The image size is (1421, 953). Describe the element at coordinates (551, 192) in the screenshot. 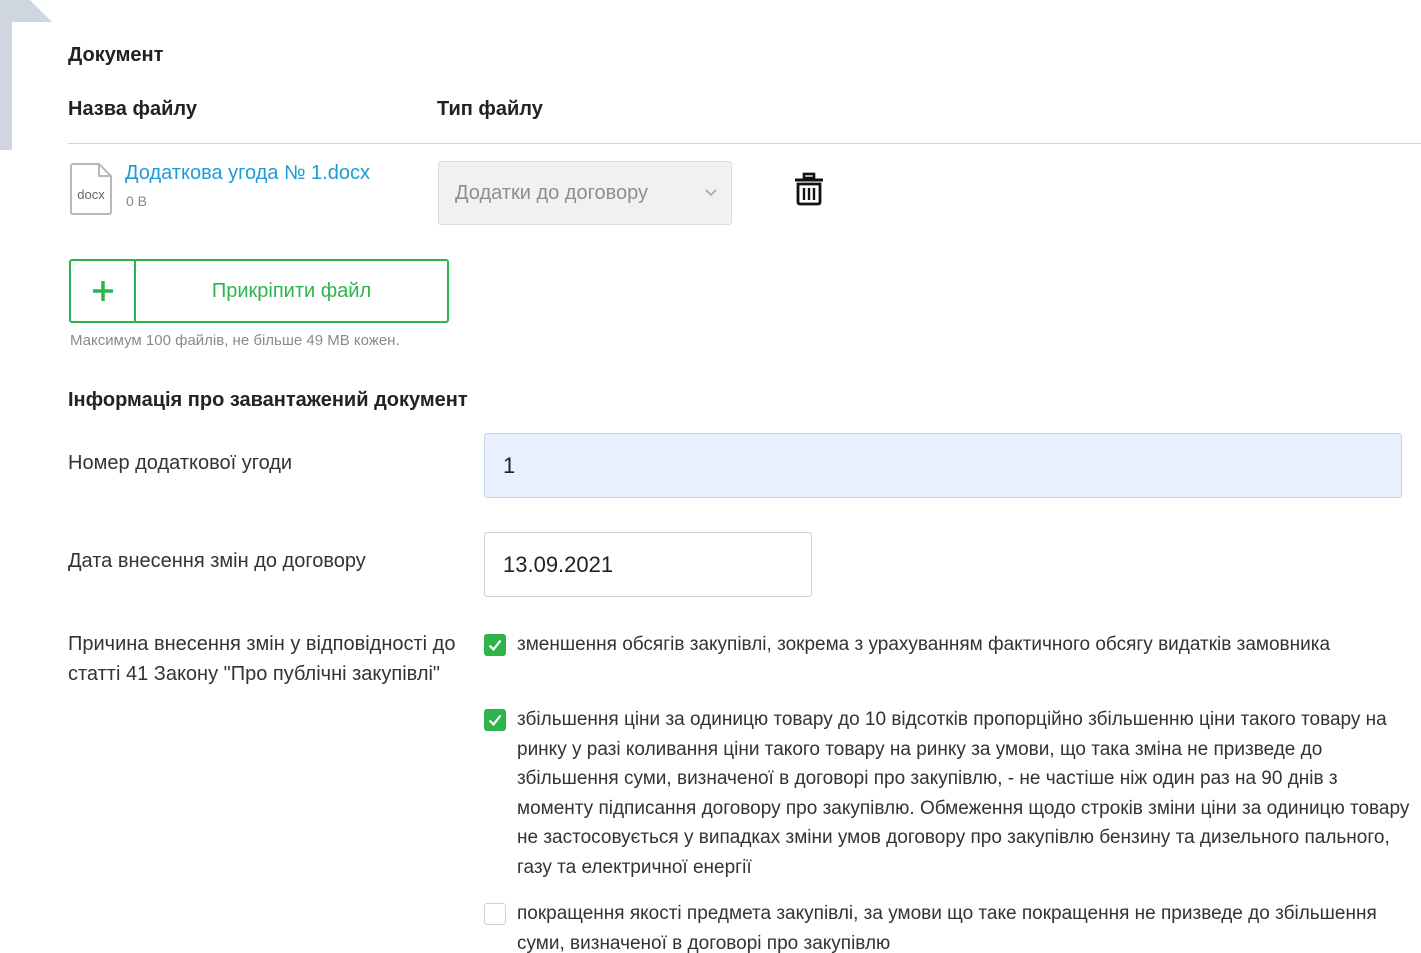

I see `file-type-selected-value: Додатки до договору` at that location.